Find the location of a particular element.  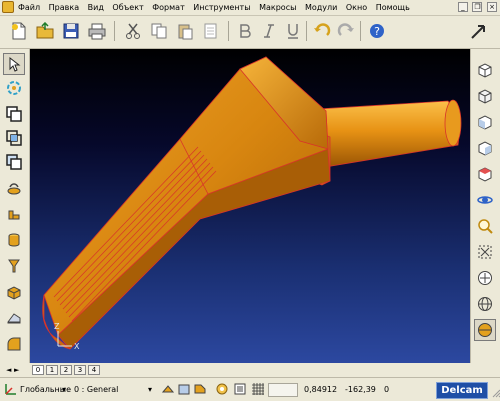

menu-help: Помощь is located at coordinates (393, 7).